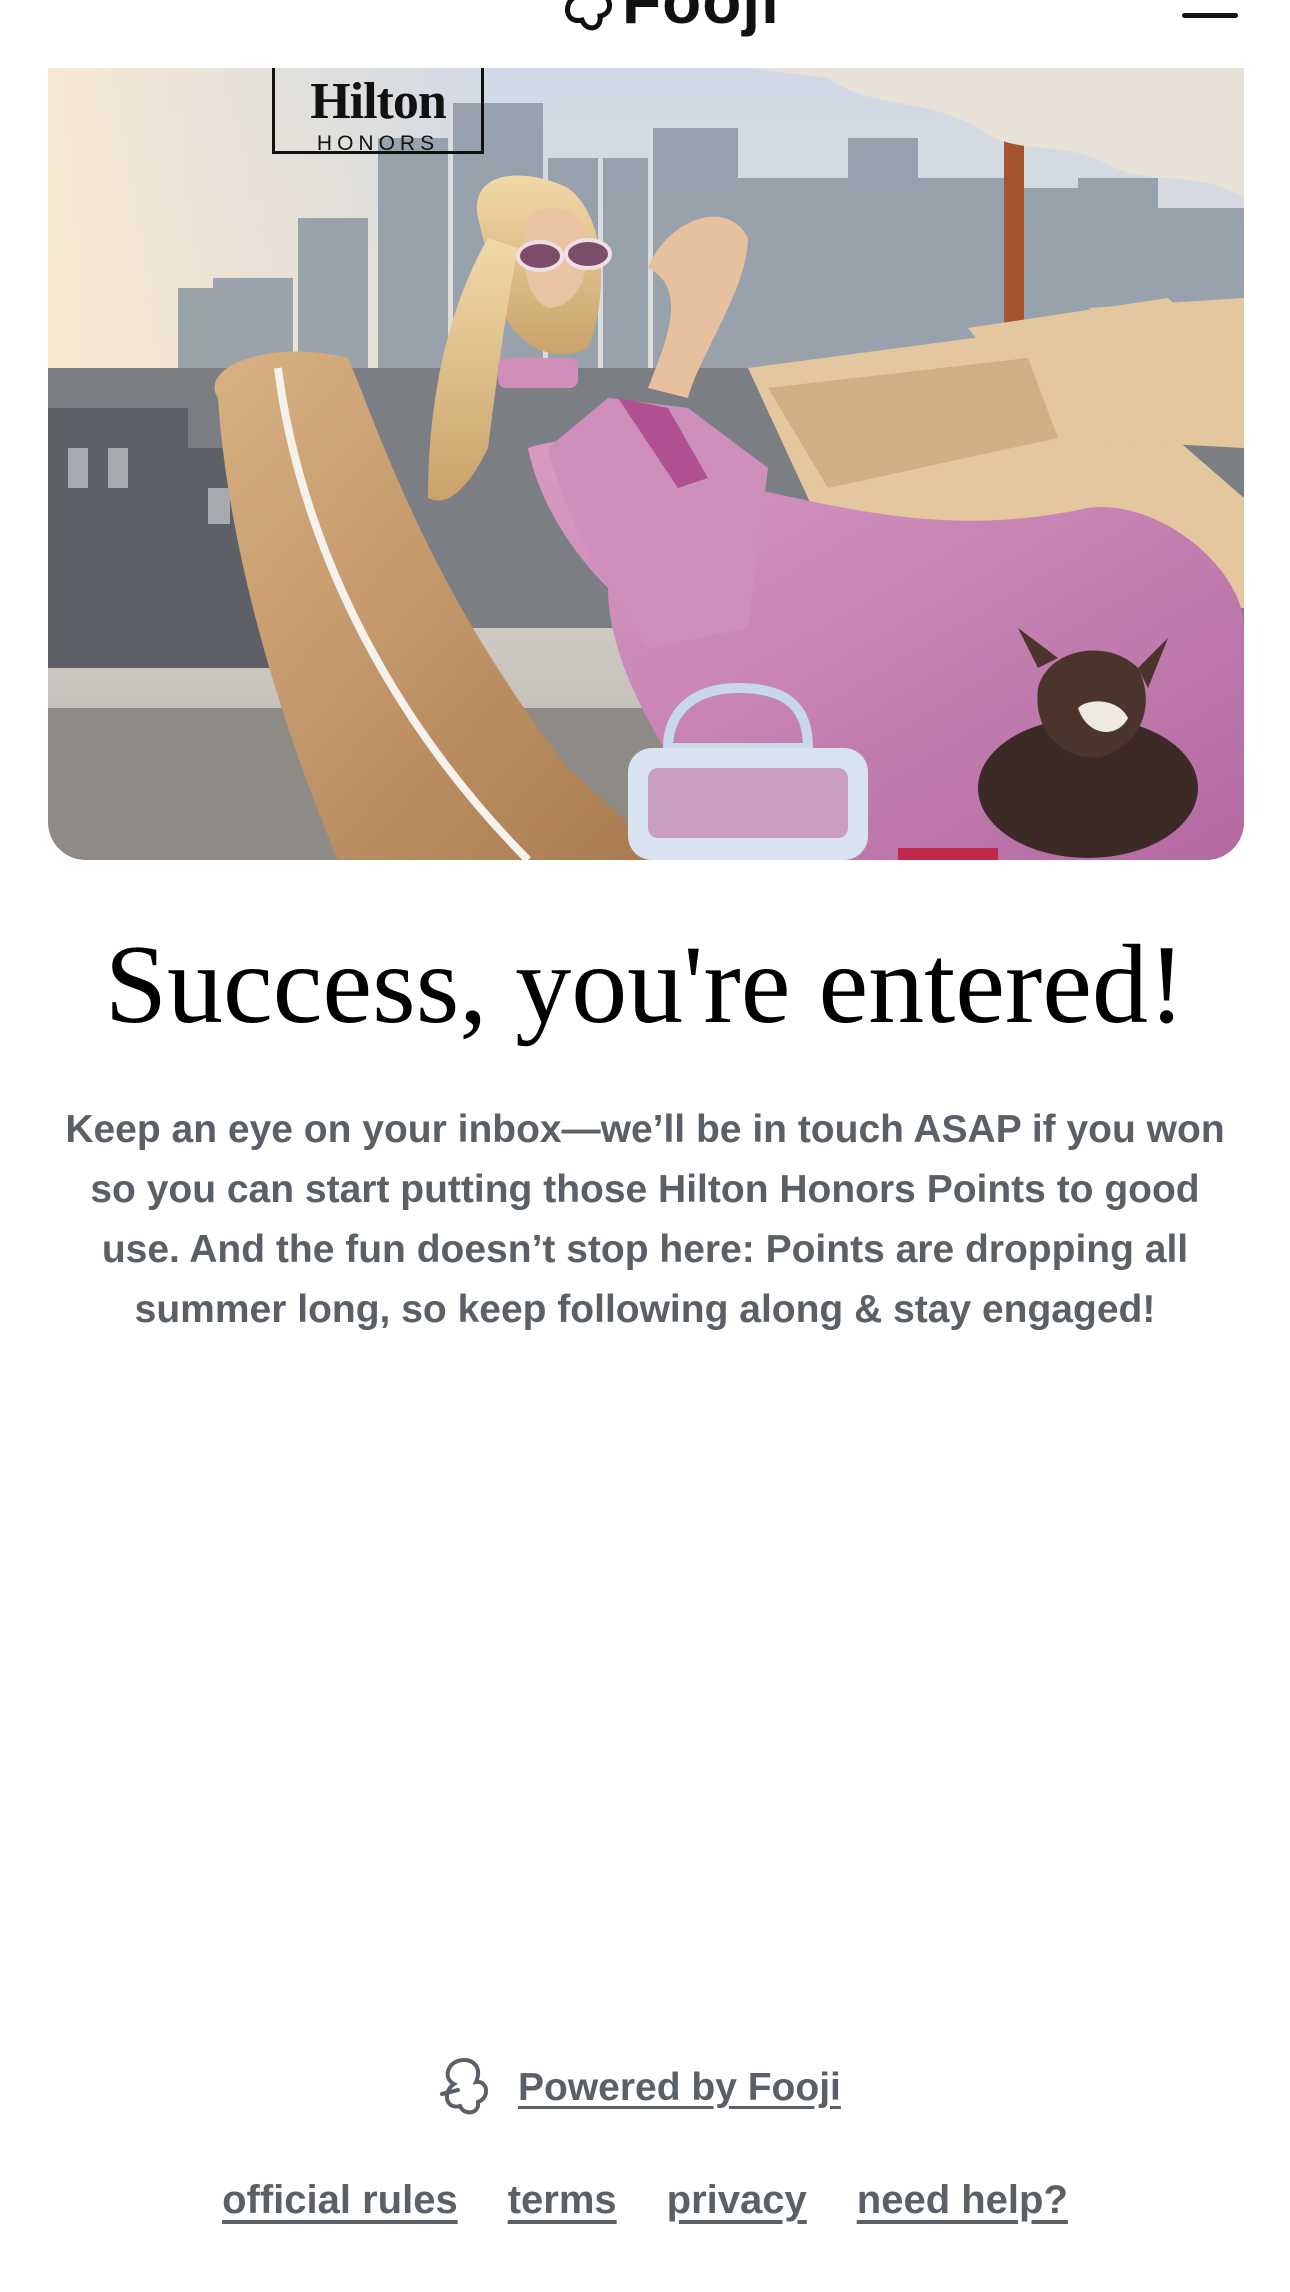 The height and width of the screenshot is (2292, 1290). What do you see at coordinates (962, 2200) in the screenshot?
I see `need-help-link: need help?` at bounding box center [962, 2200].